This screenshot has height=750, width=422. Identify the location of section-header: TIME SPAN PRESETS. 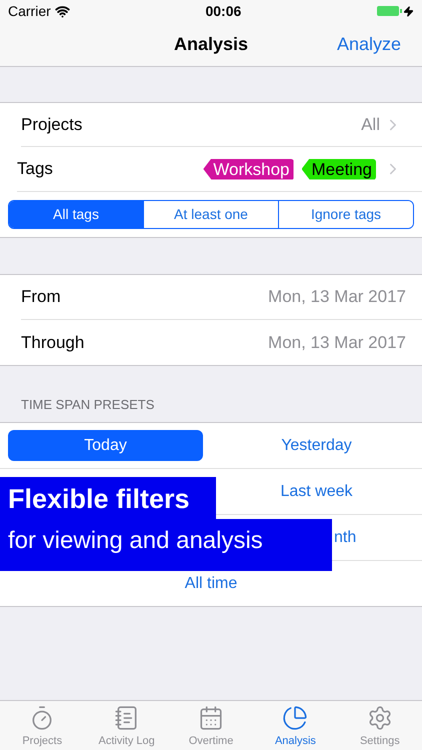
(87, 405).